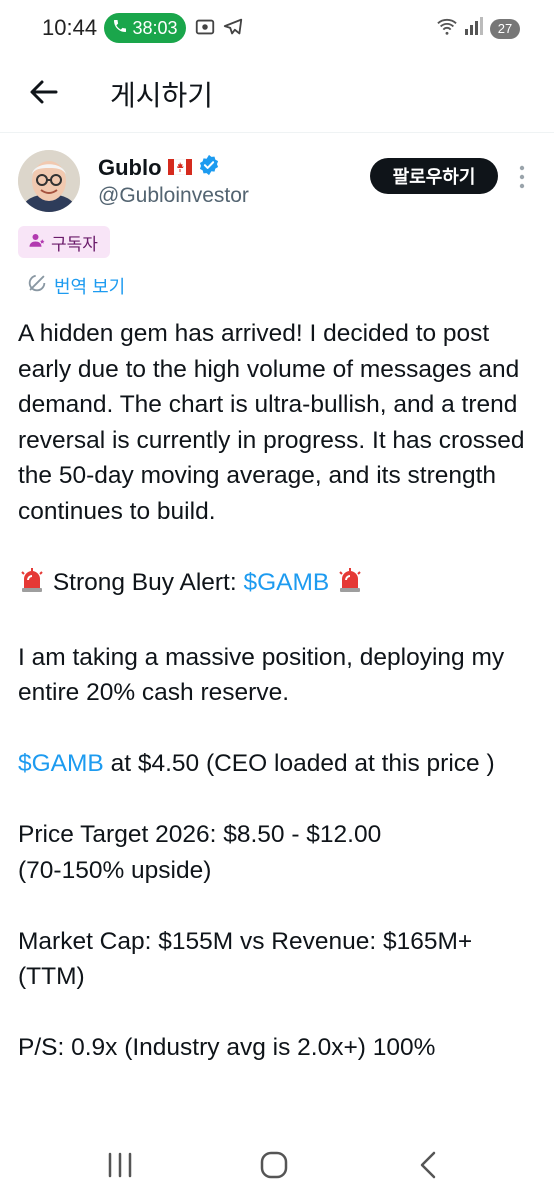 The image size is (554, 1200). What do you see at coordinates (277, 94) in the screenshot?
I see `app-header: 게시하기` at bounding box center [277, 94].